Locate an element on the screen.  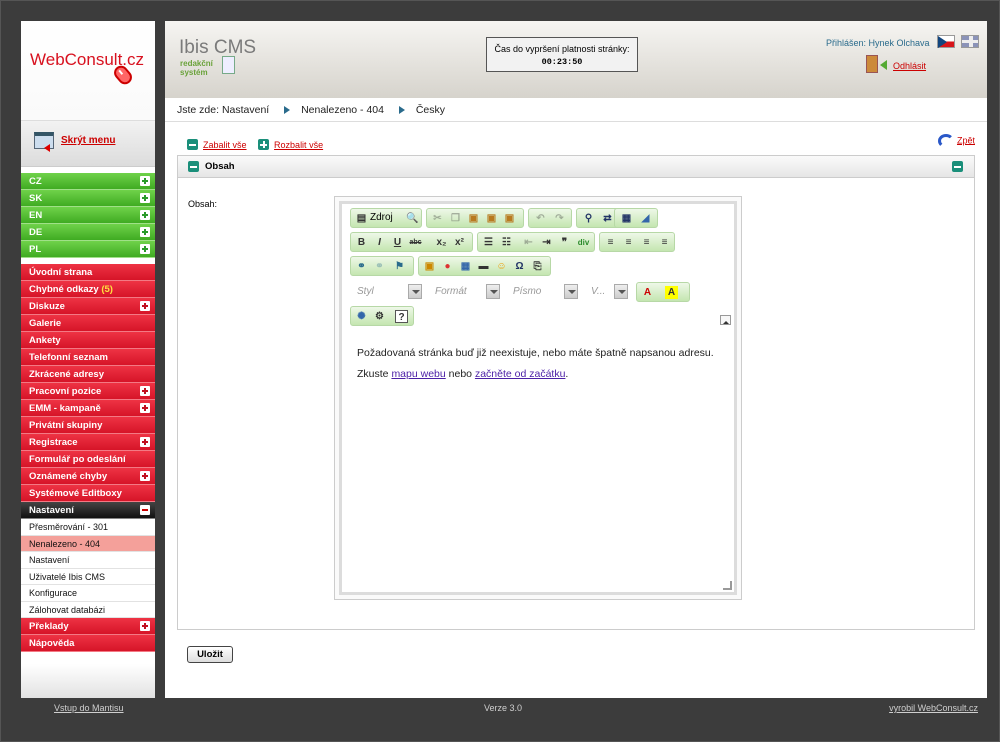
window-collapse-icon is located at coordinates (44, 142).